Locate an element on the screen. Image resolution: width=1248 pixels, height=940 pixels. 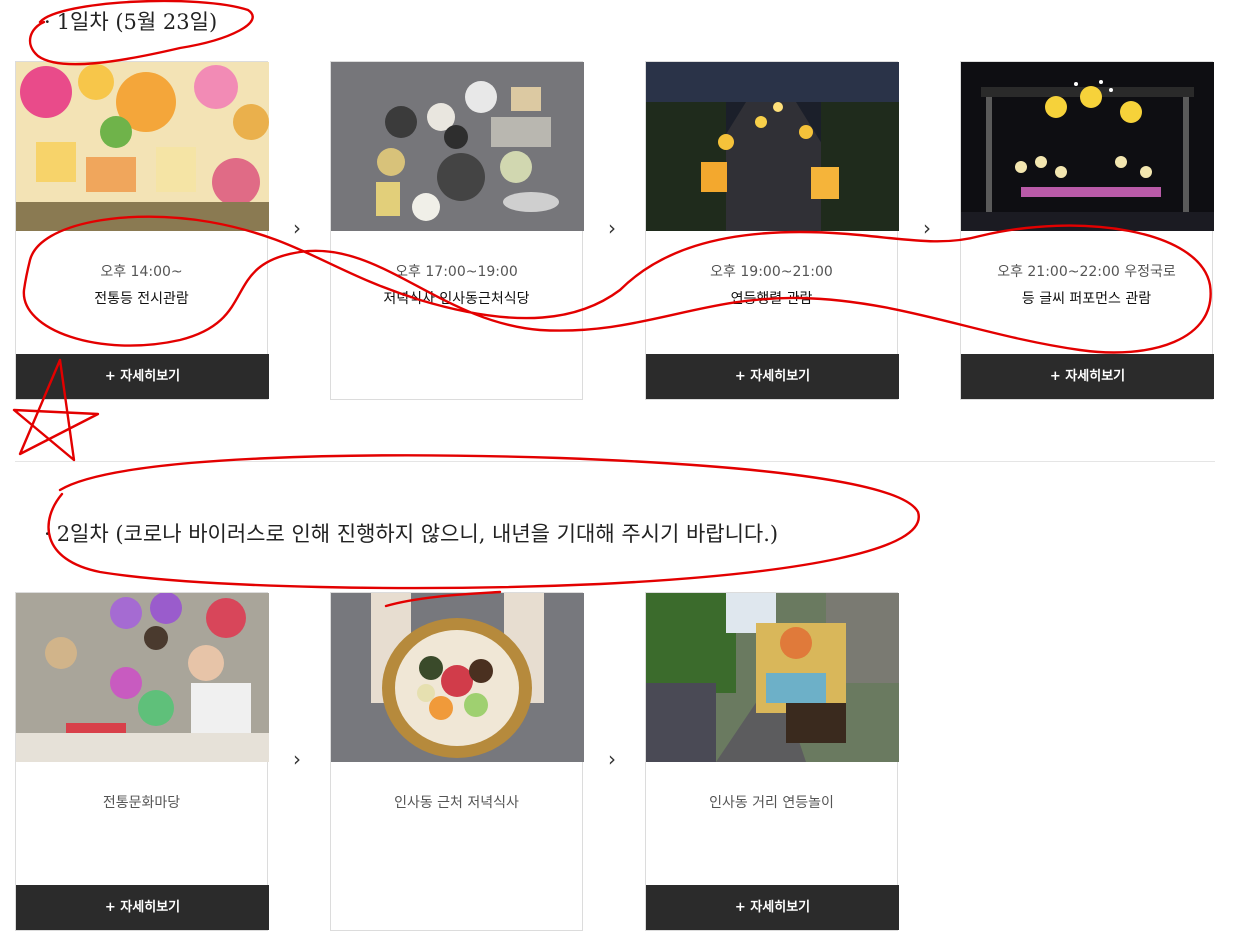
section-divider is located at coordinates (615, 461).